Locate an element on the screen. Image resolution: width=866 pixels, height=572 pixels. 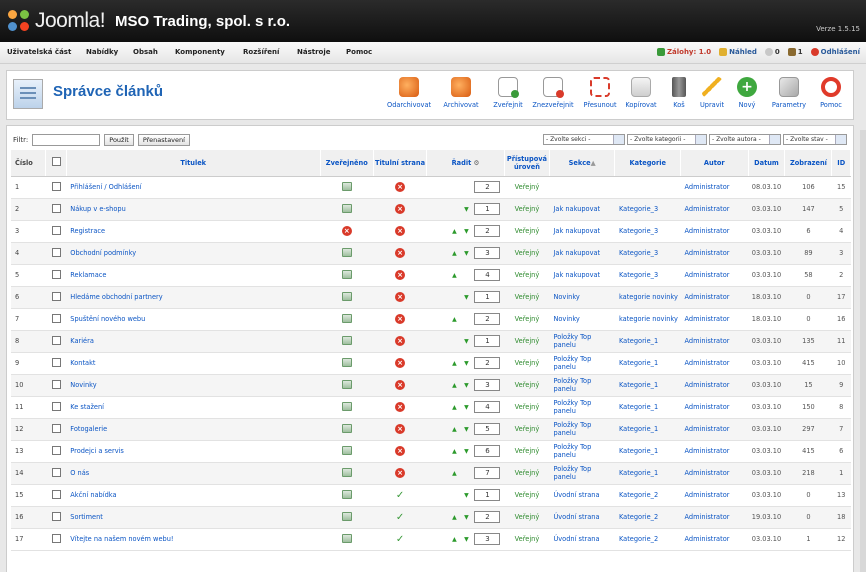
section-link: Novinky is located at coordinates (582, 297).